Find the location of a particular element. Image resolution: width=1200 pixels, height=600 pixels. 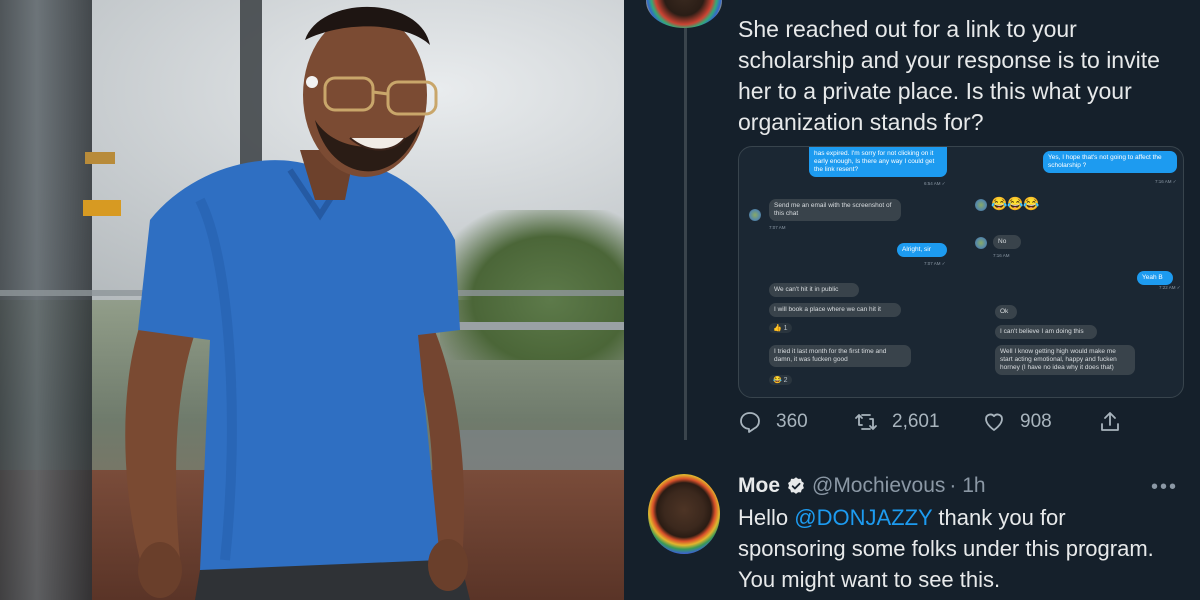

mention-link: @DONJAZZY is located at coordinates (863, 517).